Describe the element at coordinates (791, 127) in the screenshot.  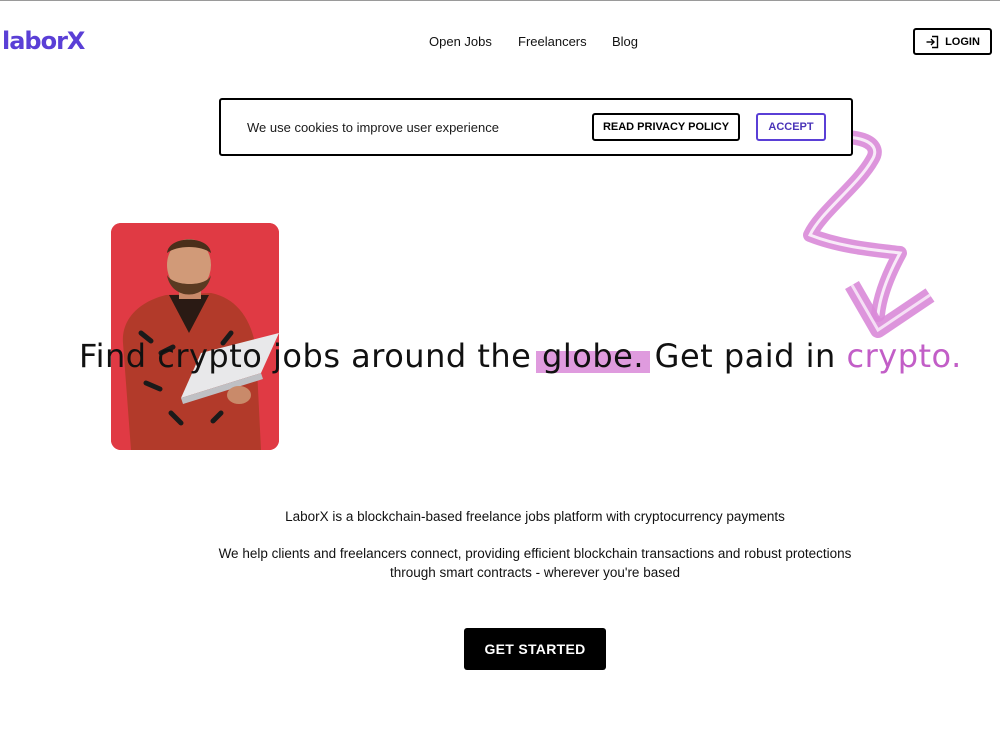
I see `accept-cookies-button: ACCEPT` at that location.